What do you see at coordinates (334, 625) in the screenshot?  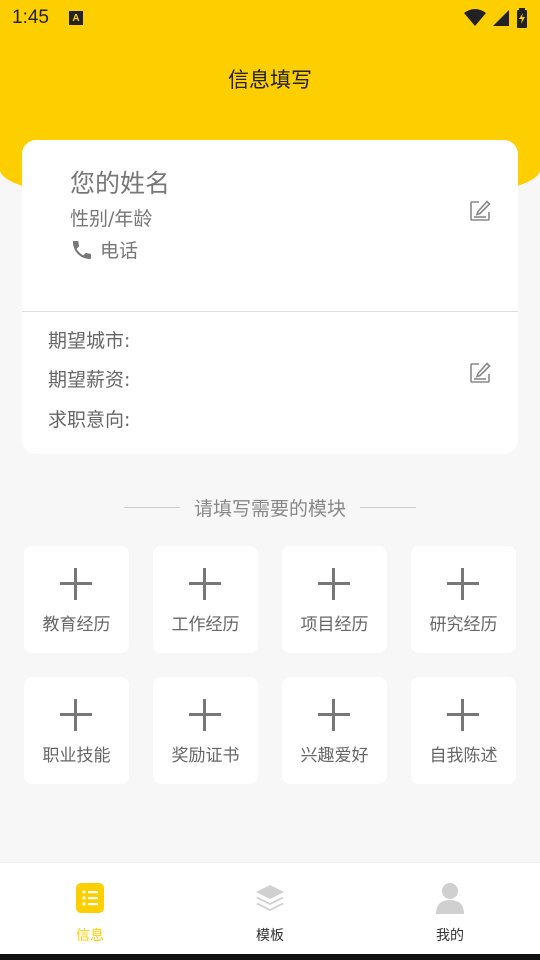 I see `module-label: 项目经历` at bounding box center [334, 625].